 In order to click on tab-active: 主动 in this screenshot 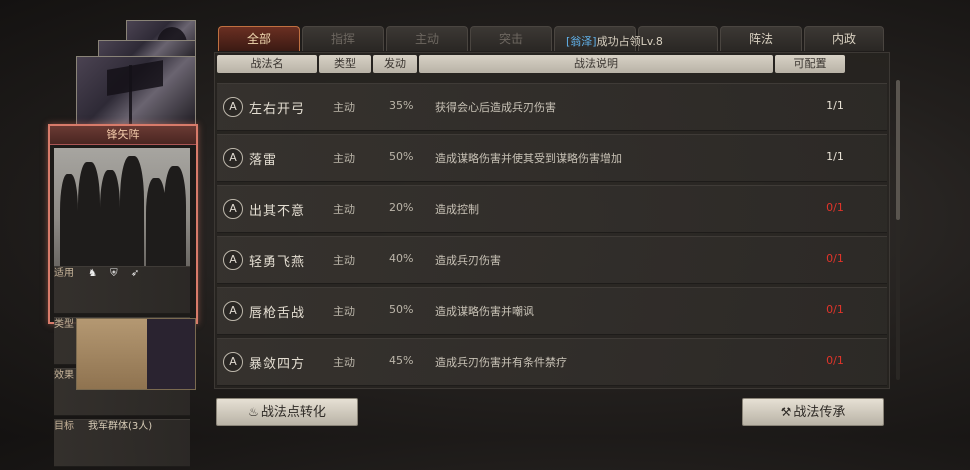, I will do `click(427, 38)`.